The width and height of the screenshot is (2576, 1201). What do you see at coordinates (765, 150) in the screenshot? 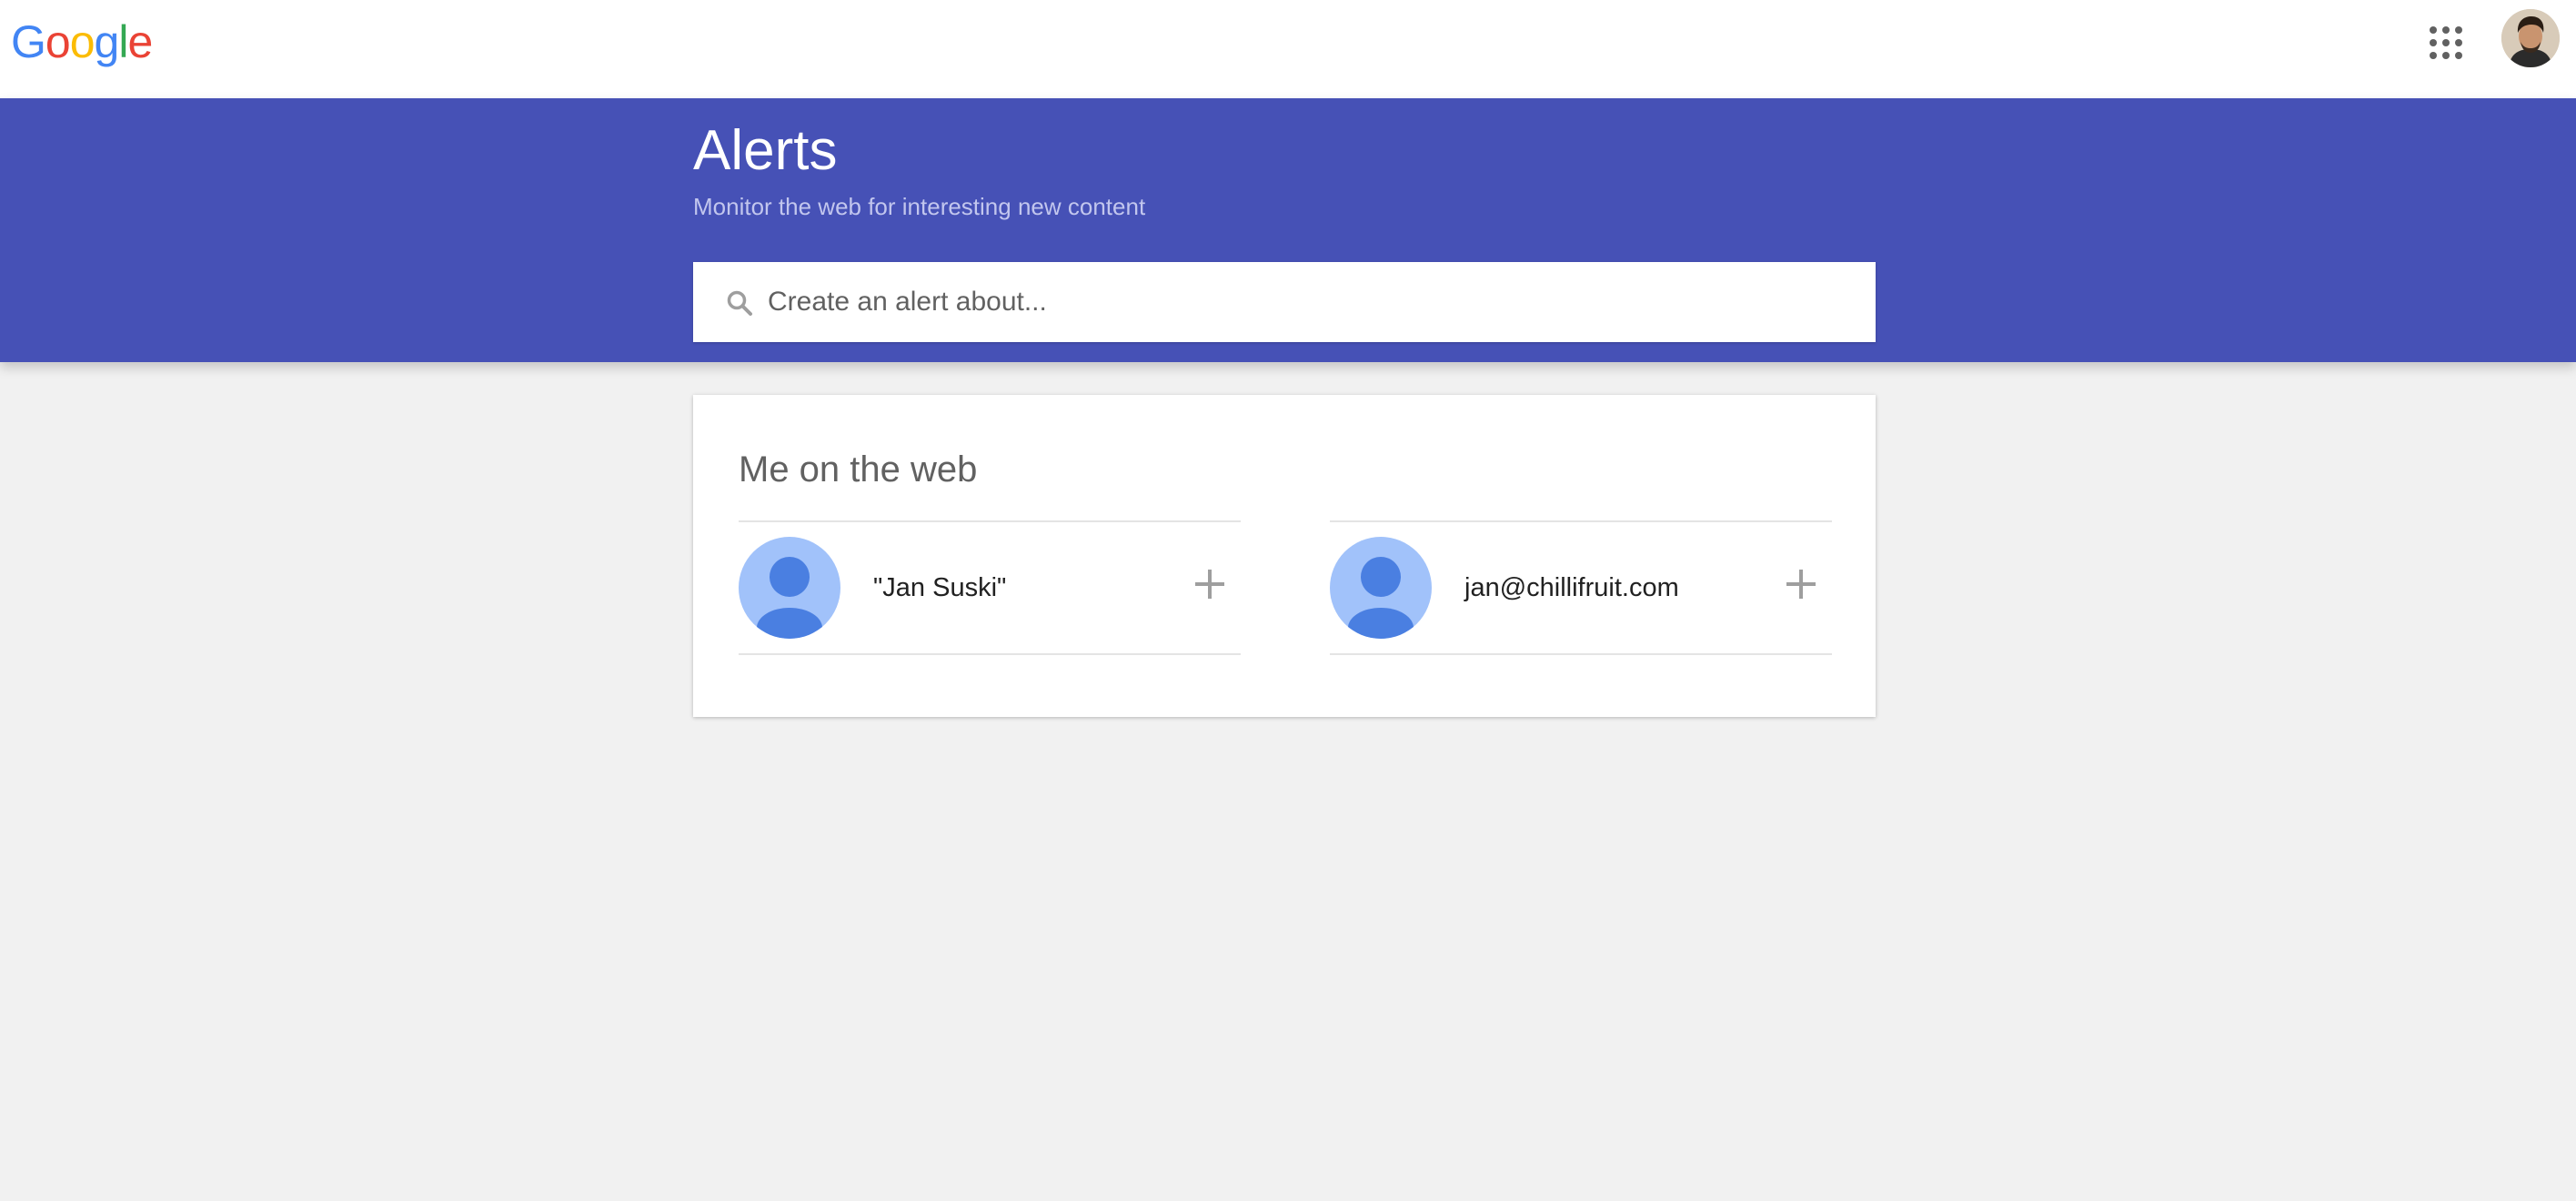
I see `page-title: Alerts` at bounding box center [765, 150].